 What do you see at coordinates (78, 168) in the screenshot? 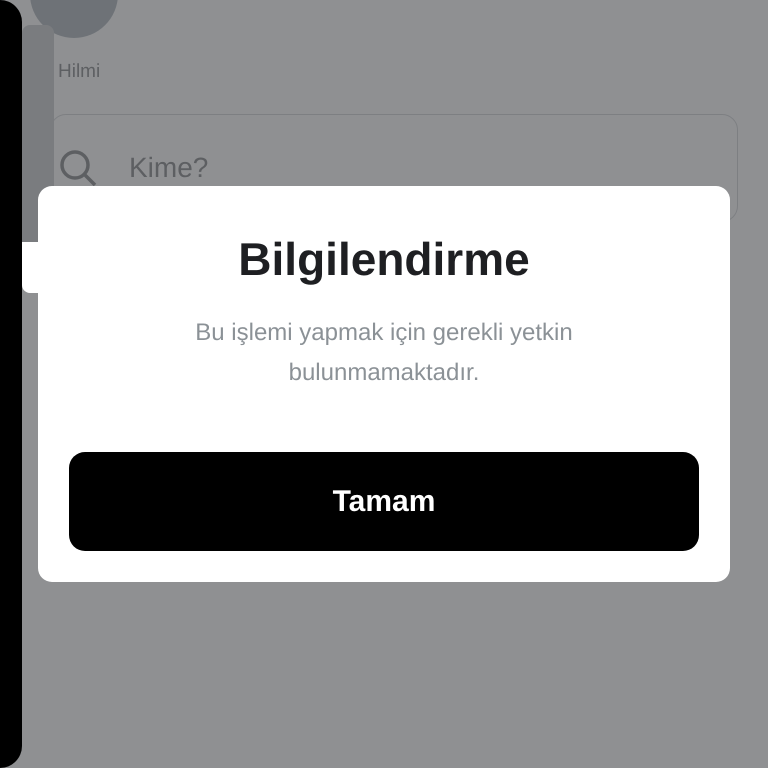
I see `search-icon` at bounding box center [78, 168].